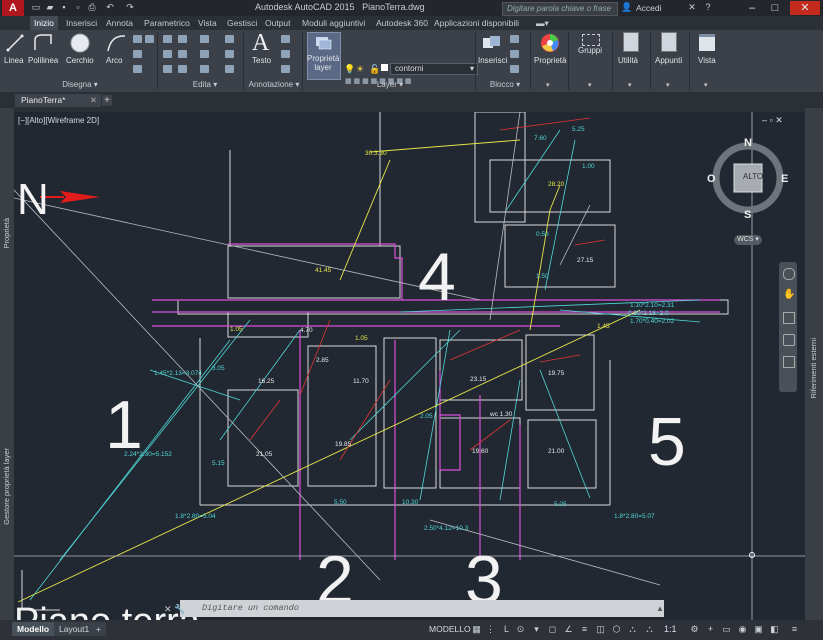 This screenshot has height=640, width=823. Describe the element at coordinates (80, 60) in the screenshot. I see `circle-tool-label: Cerchio` at that location.